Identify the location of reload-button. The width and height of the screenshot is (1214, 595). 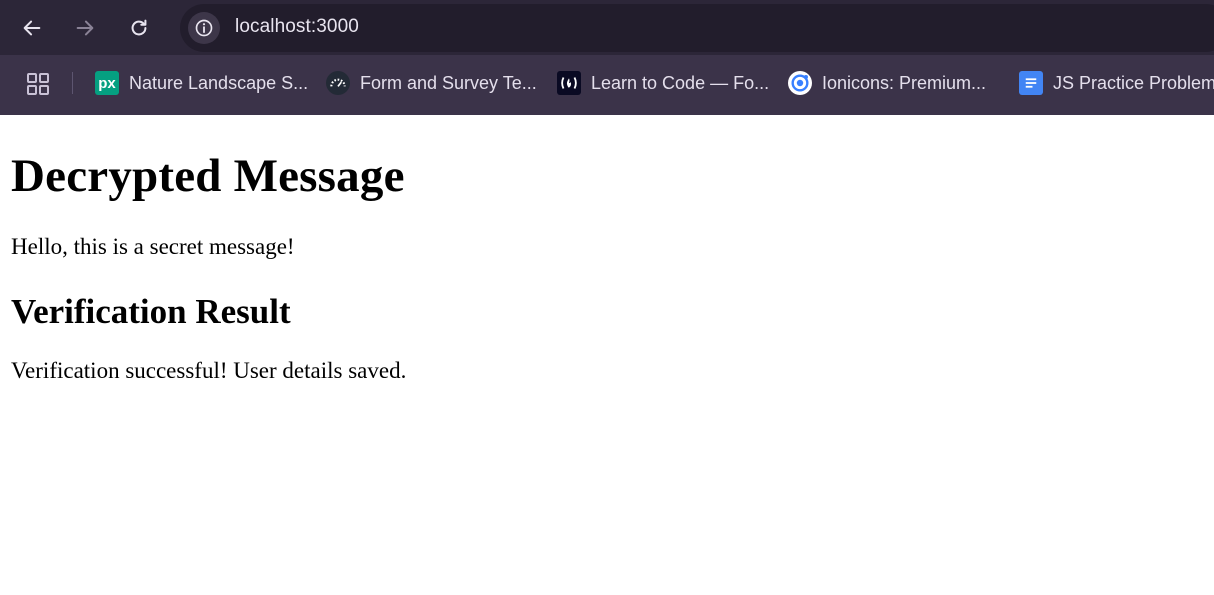
(139, 28).